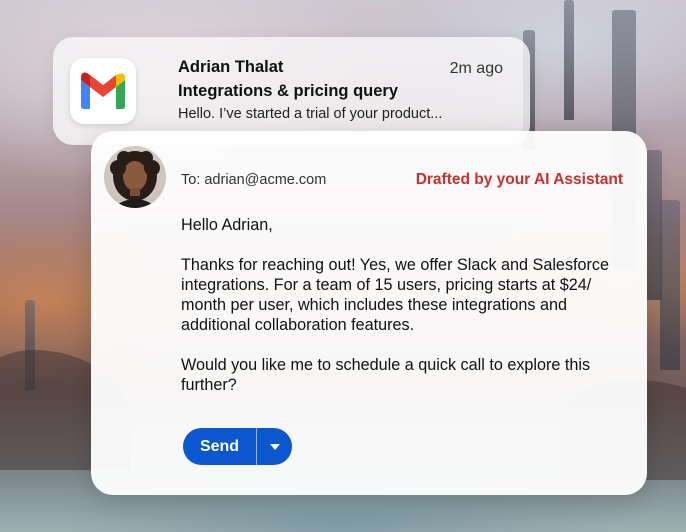  I want to click on notification-time: 2m ago, so click(476, 68).